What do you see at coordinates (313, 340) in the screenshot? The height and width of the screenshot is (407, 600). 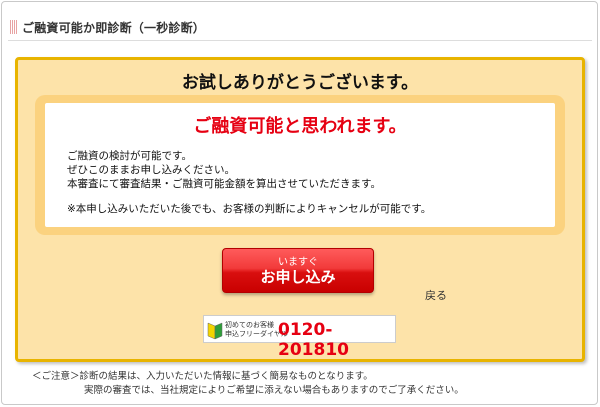 I see `phone-number: 0120-201810` at bounding box center [313, 340].